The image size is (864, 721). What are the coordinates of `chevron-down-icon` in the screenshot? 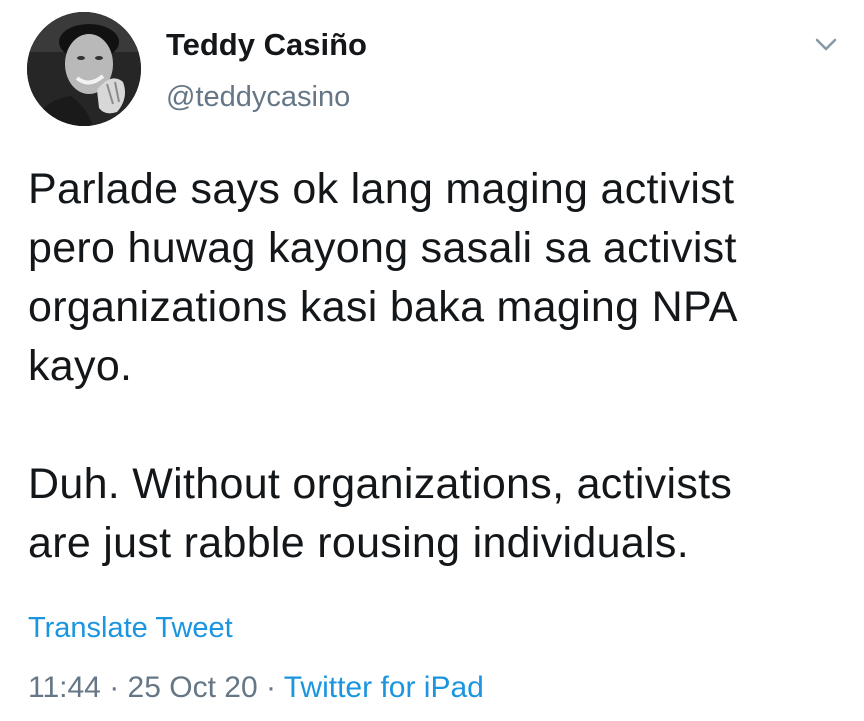 It's located at (826, 44).